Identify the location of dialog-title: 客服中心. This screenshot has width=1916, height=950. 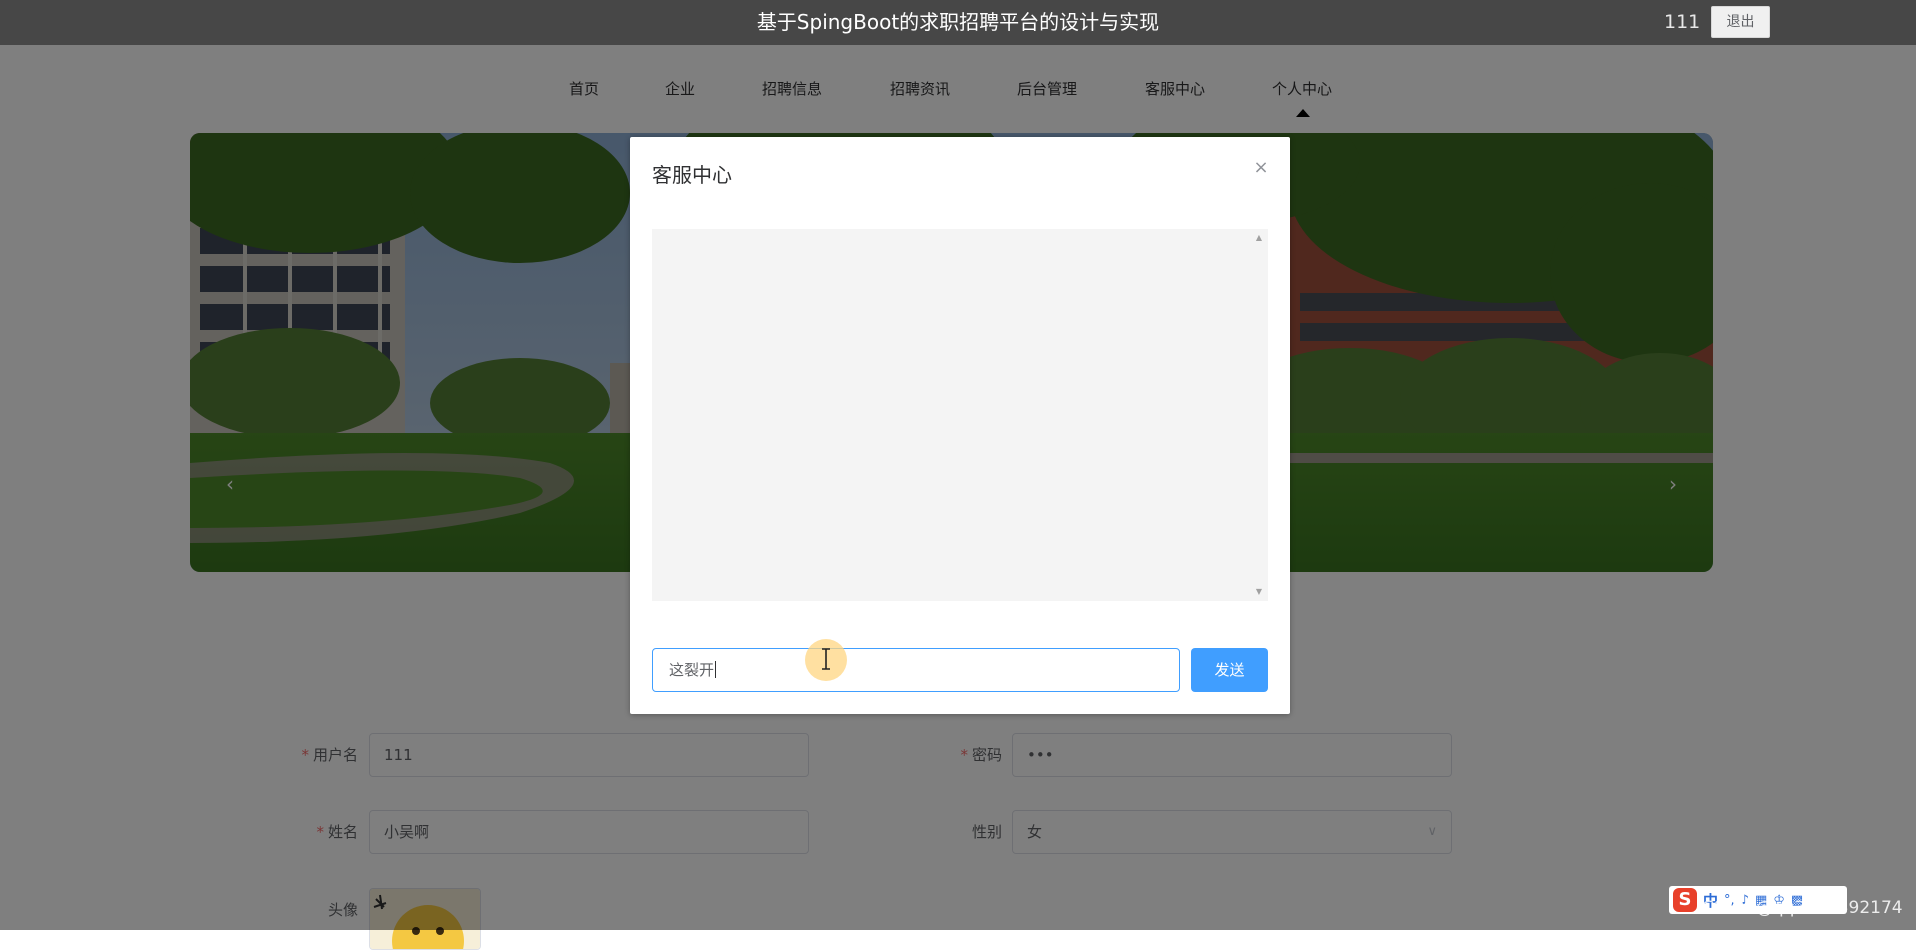
(692, 175).